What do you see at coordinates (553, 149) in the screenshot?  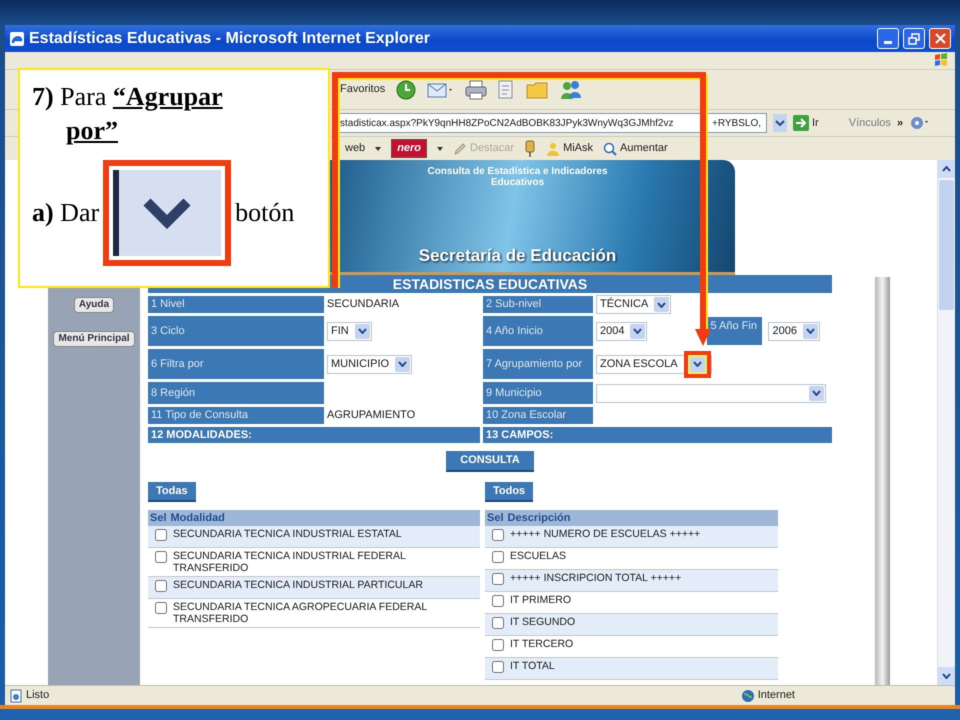 I see `person-icon` at bounding box center [553, 149].